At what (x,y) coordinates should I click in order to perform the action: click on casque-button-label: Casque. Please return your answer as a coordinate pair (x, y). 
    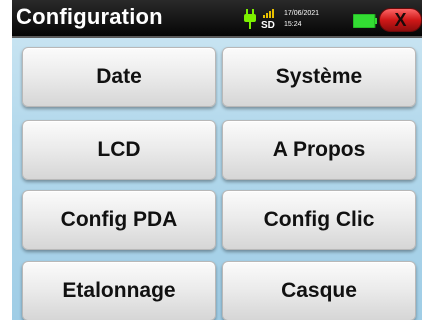
    Looking at the image, I should click on (319, 290).